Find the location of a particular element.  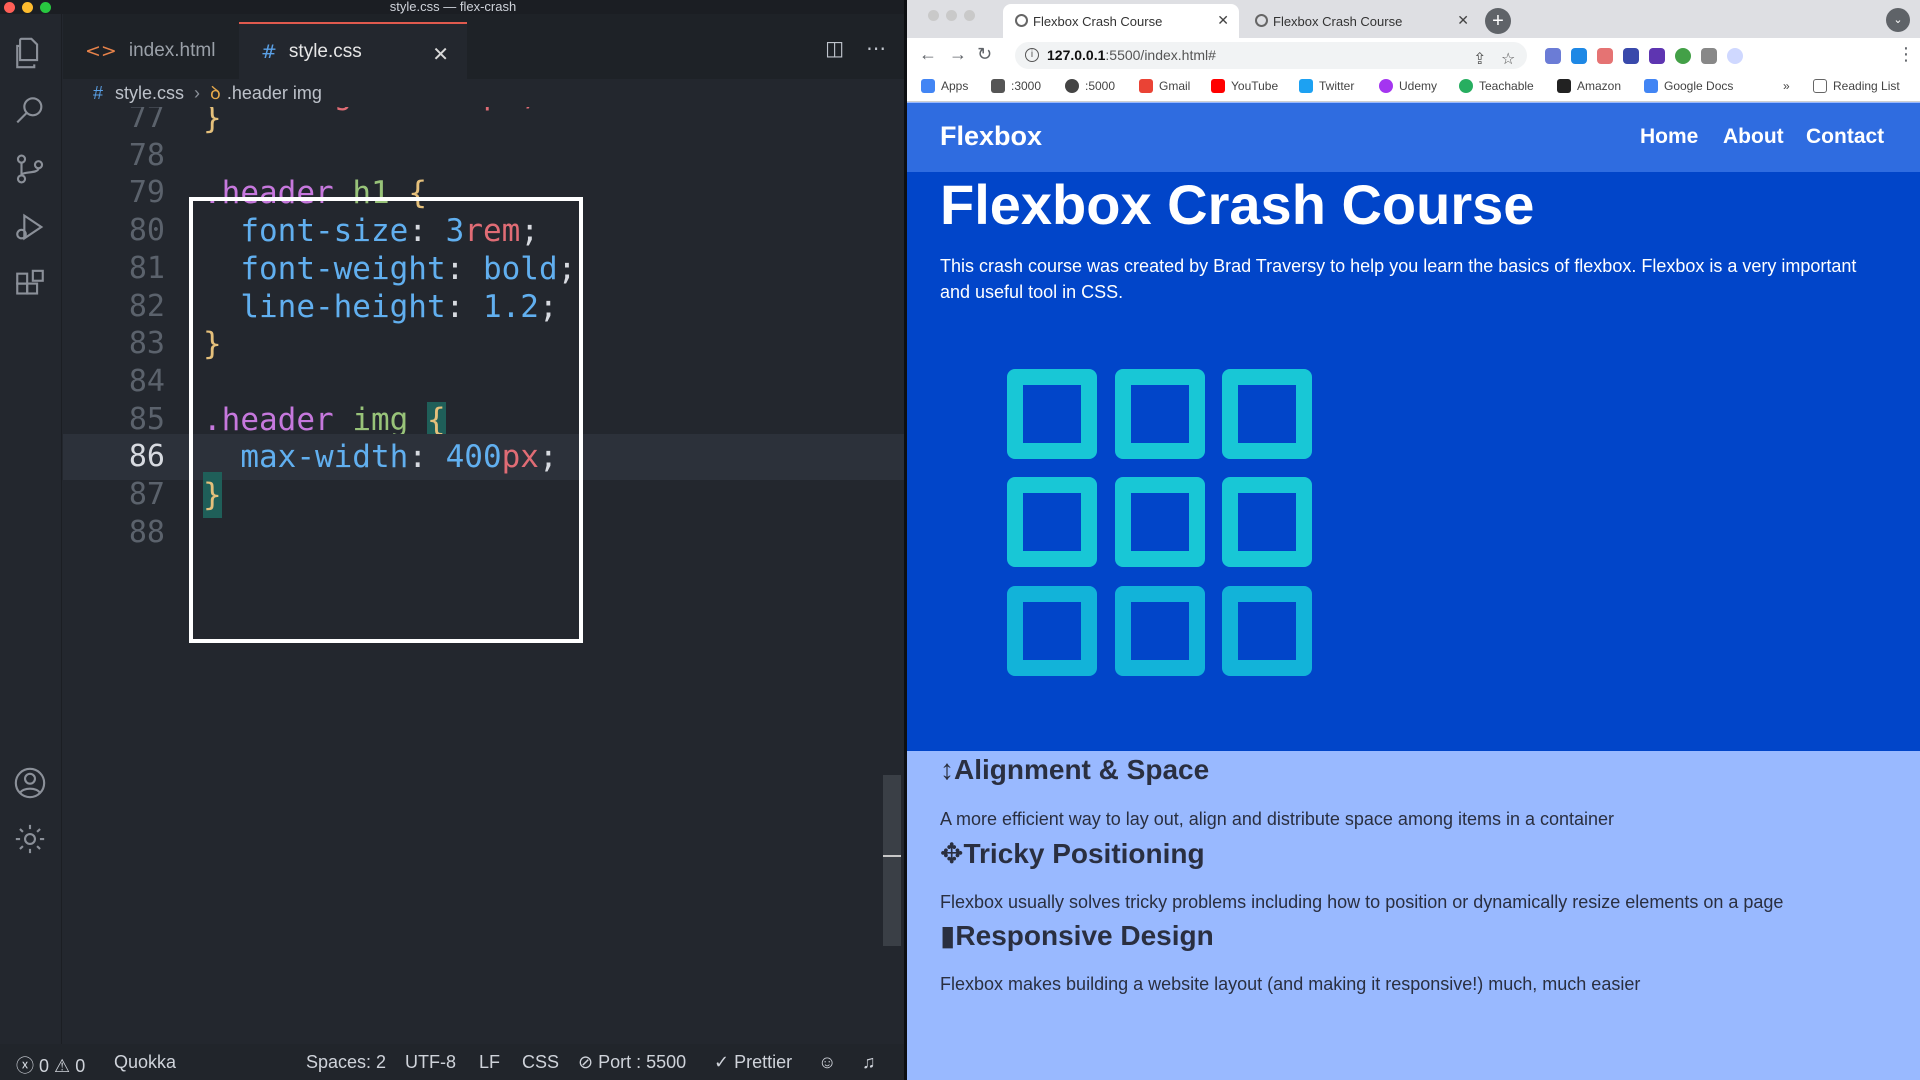

indentation-status: Spaces: 2 is located at coordinates (346, 1062).